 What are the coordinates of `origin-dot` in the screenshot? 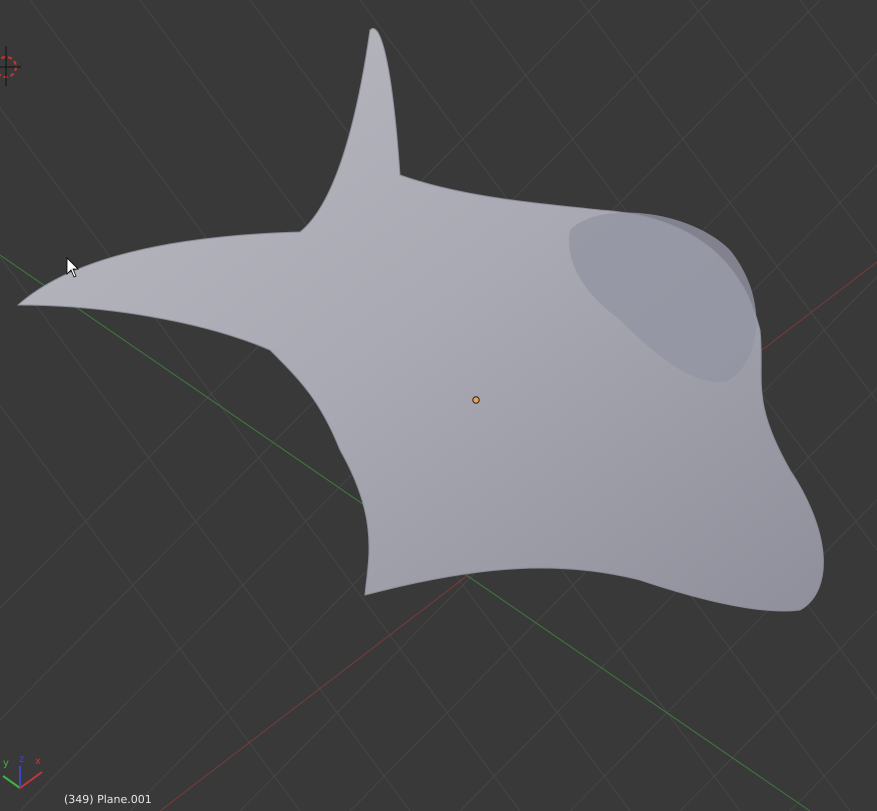 It's located at (476, 400).